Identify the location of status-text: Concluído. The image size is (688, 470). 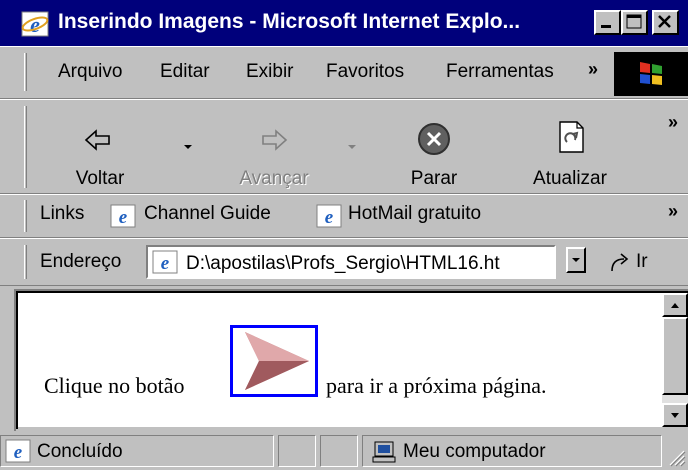
(80, 451).